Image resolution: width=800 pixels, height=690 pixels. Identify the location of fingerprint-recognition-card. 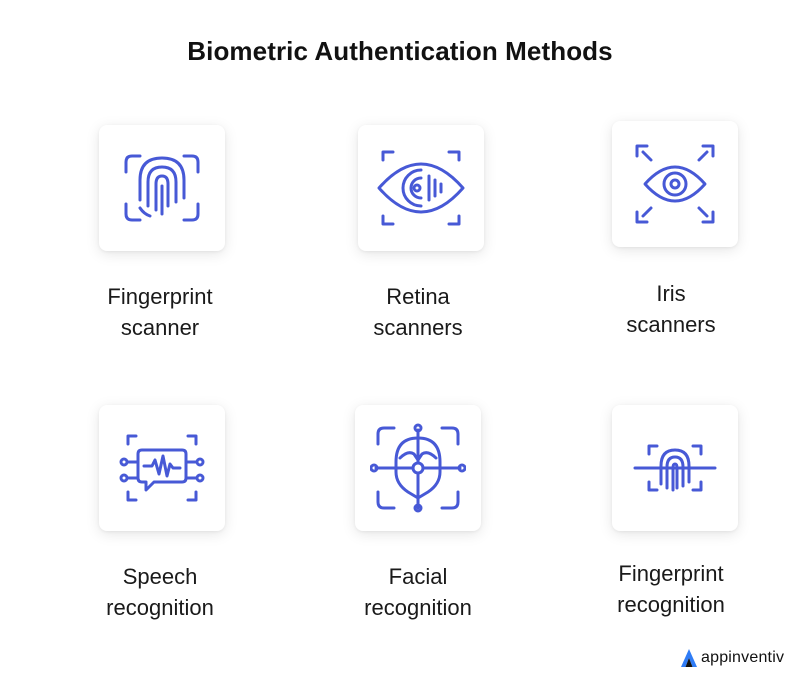
(675, 468).